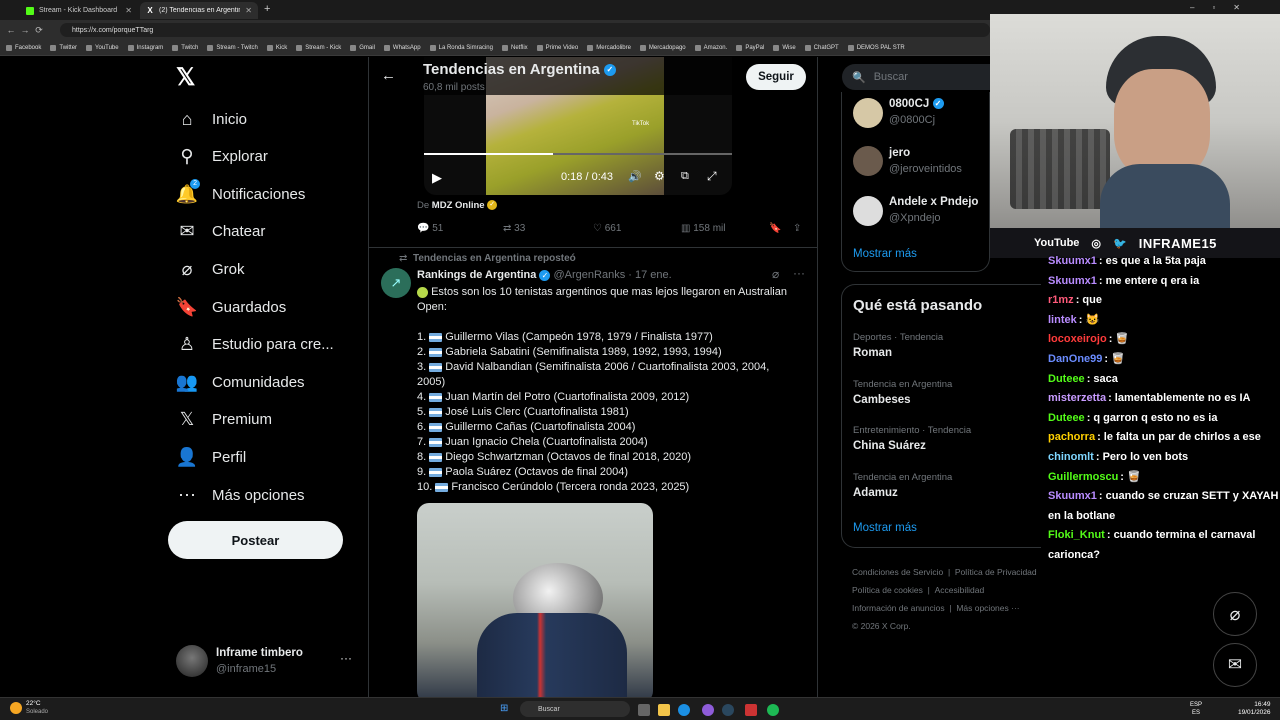  What do you see at coordinates (240, 495) in the screenshot?
I see `sidebar-item-m-s-opciones: ⋯ Más opciones` at bounding box center [240, 495].